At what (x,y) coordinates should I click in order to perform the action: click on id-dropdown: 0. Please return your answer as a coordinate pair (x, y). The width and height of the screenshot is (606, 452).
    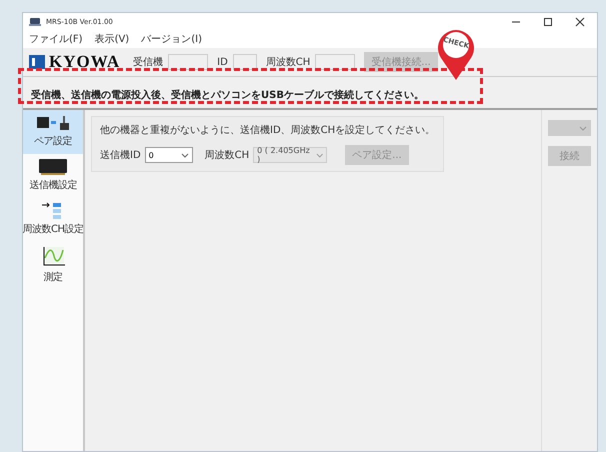
    Looking at the image, I should click on (168, 155).